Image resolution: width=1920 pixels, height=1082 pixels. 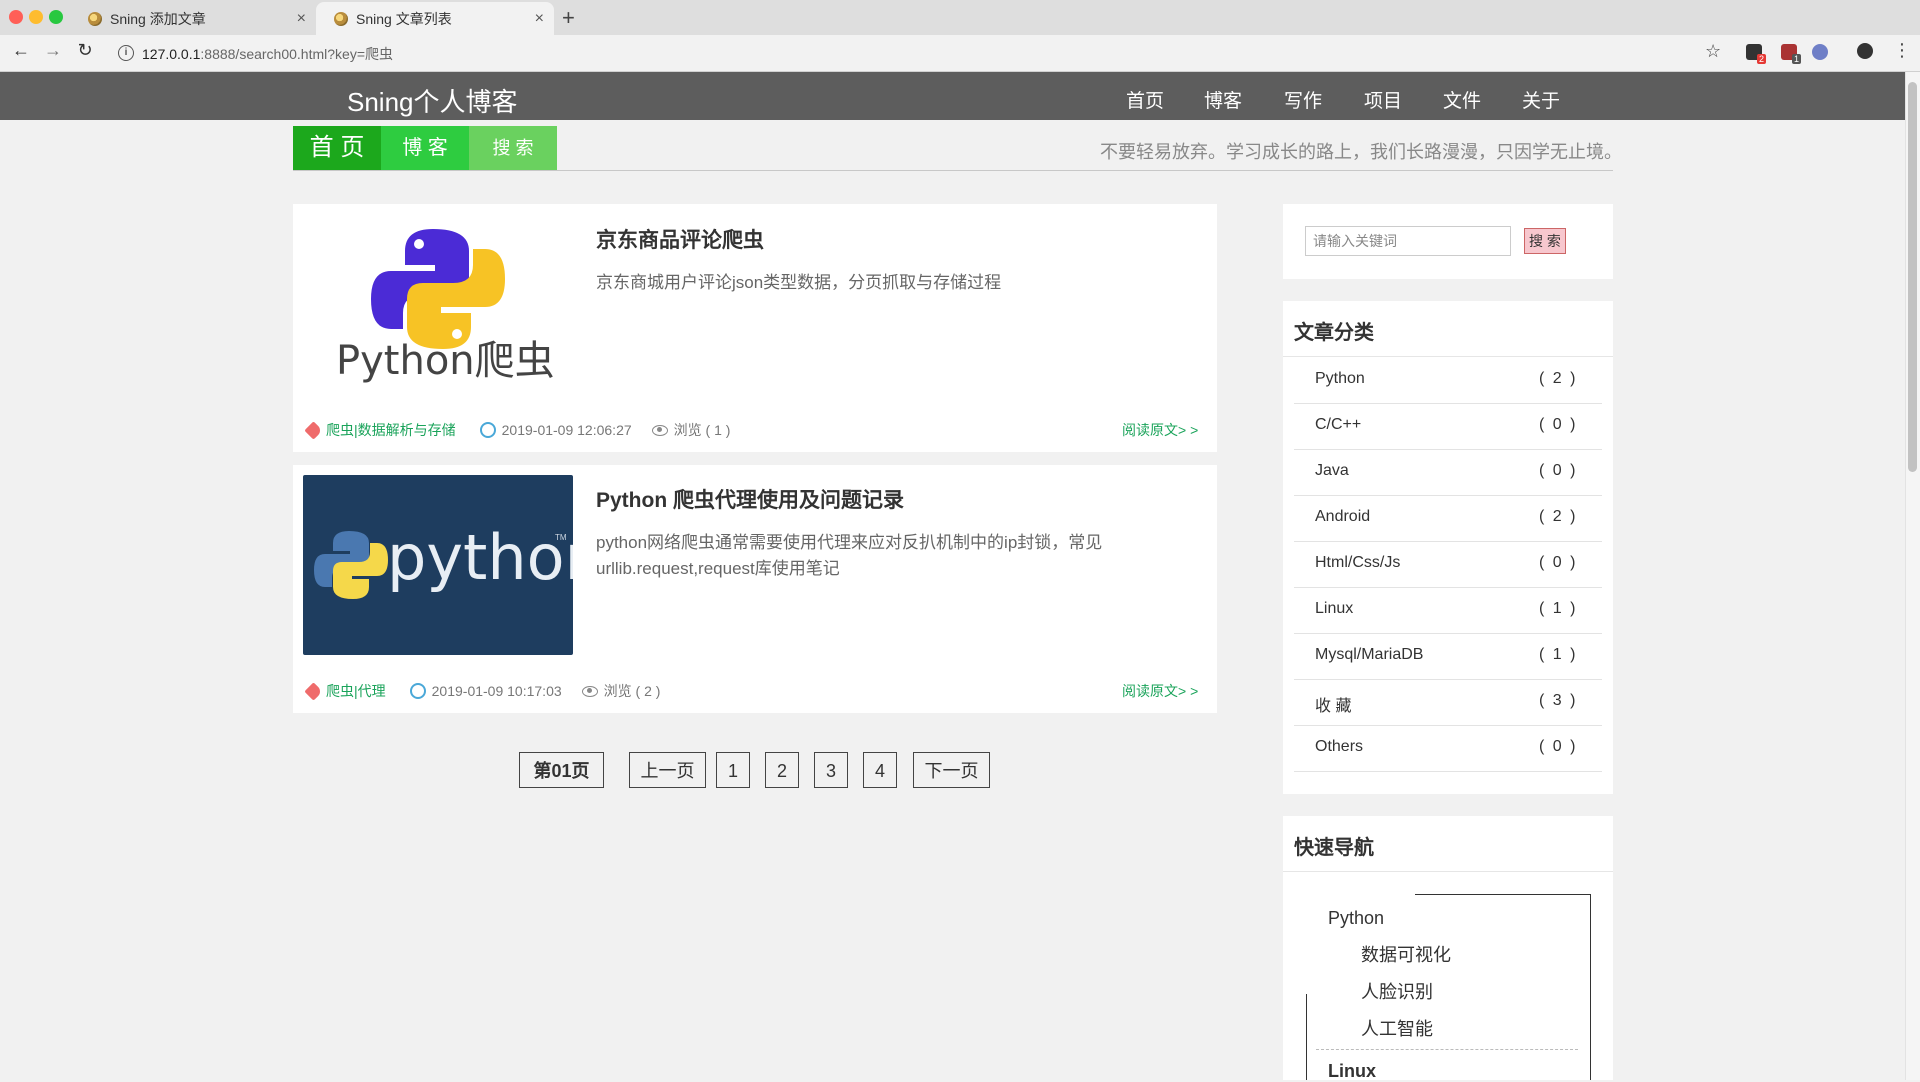 What do you see at coordinates (1397, 991) in the screenshot?
I see `quick-nav-item: 人脸识别` at bounding box center [1397, 991].